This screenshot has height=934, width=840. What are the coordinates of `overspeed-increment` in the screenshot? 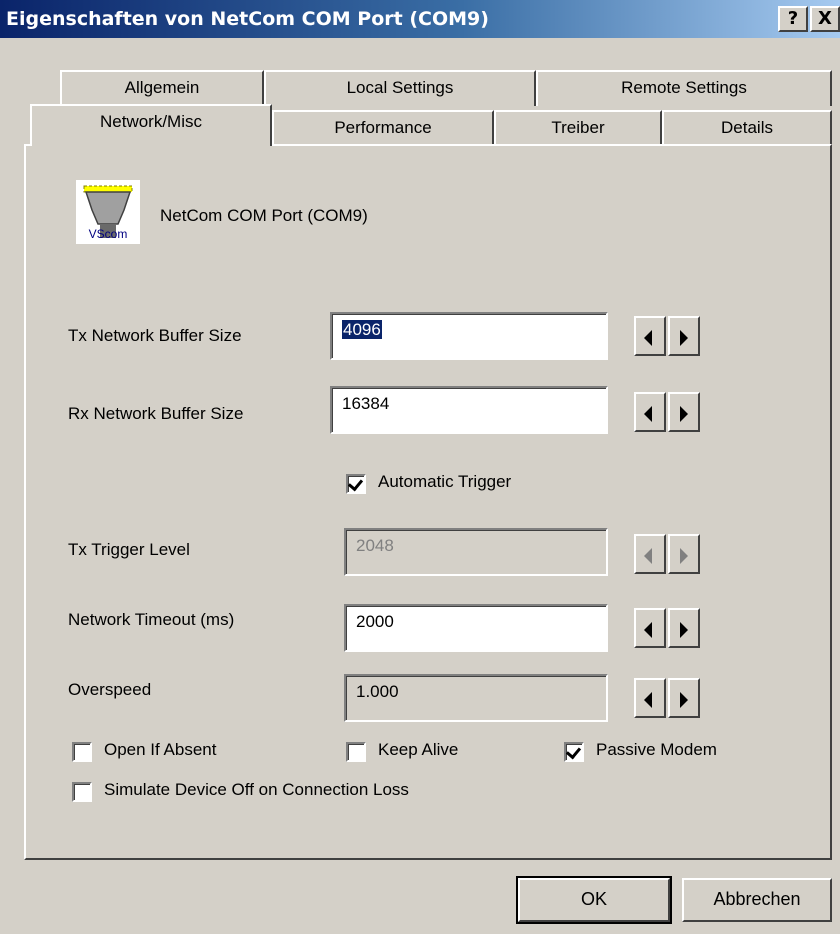 It's located at (684, 698).